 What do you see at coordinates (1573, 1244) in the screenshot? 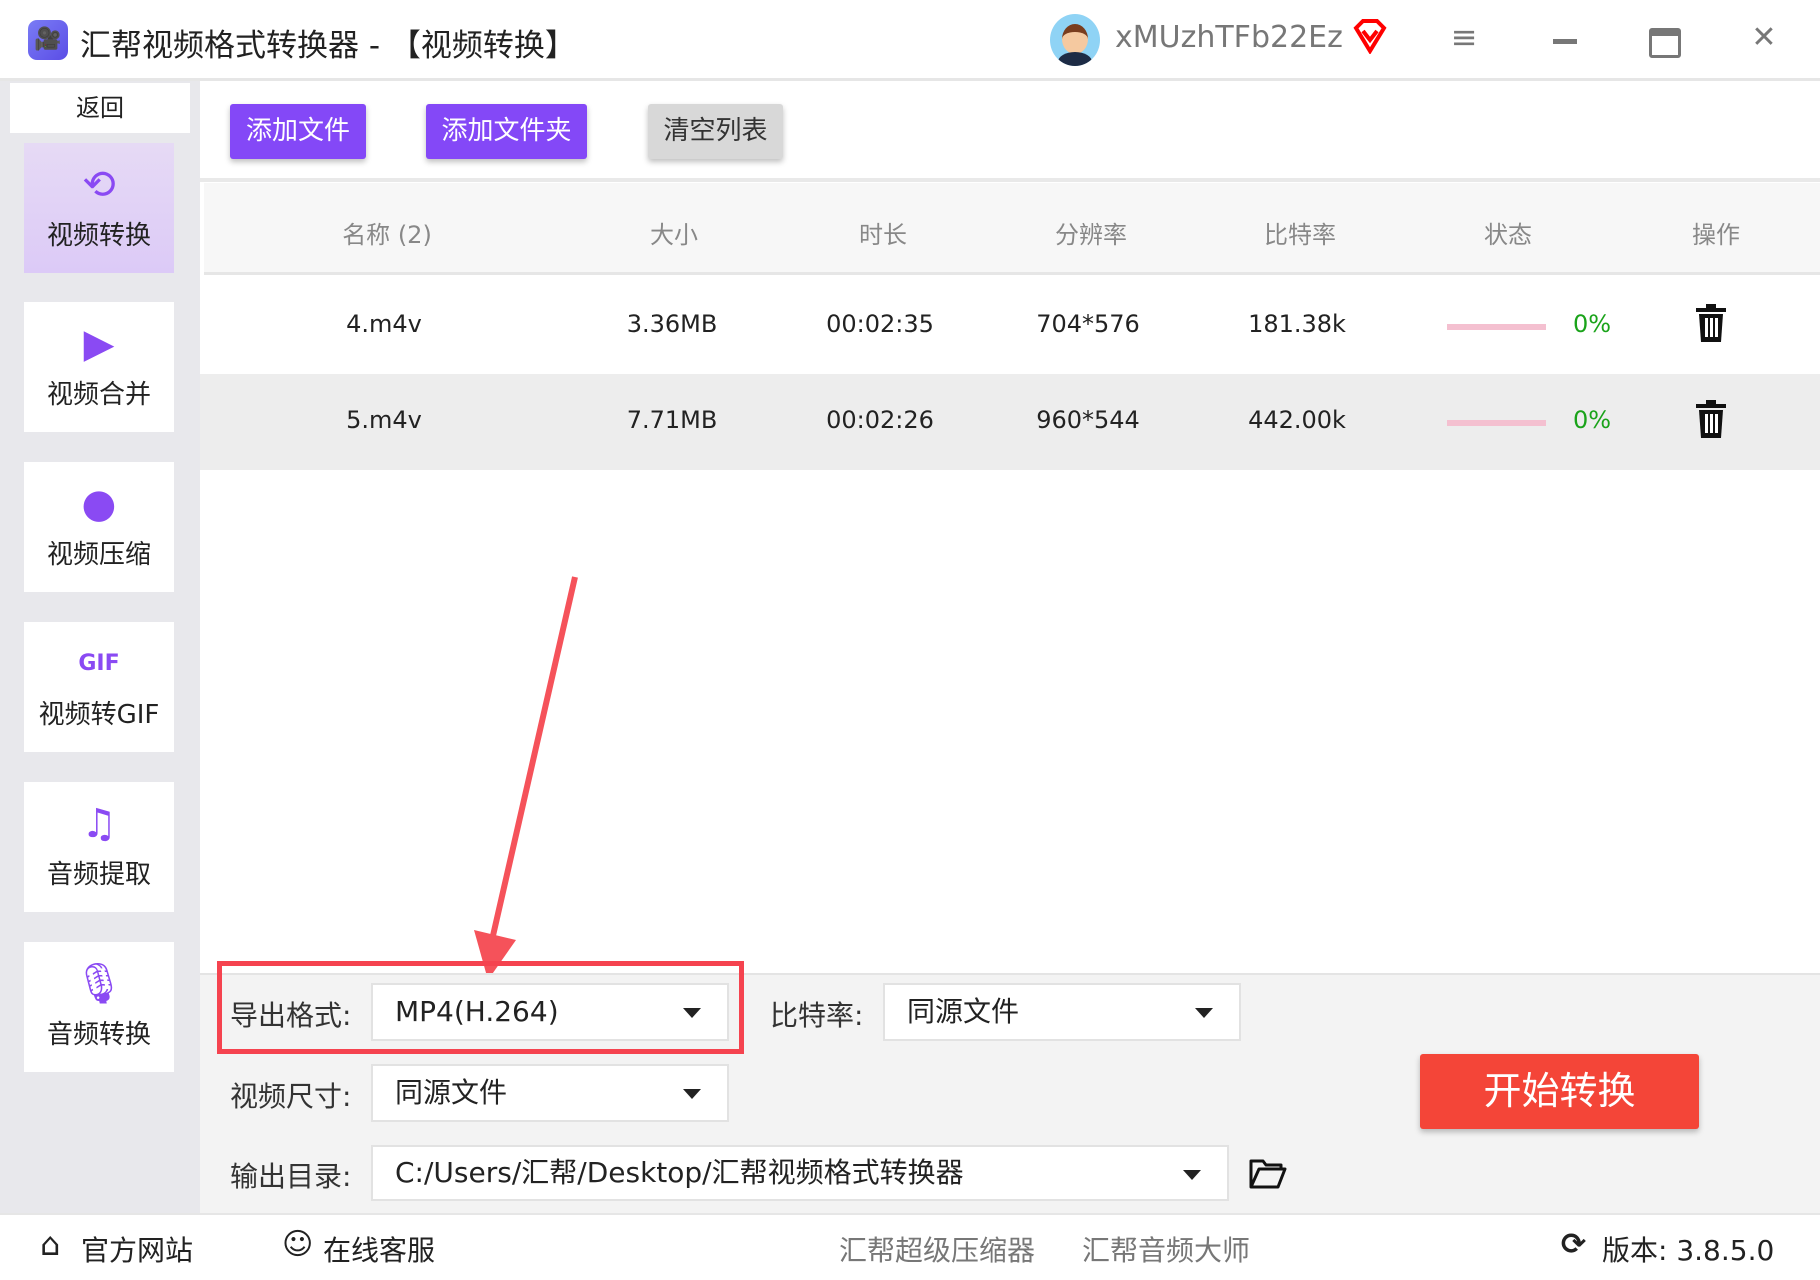
I see `refresh-icon: ⟳` at bounding box center [1573, 1244].